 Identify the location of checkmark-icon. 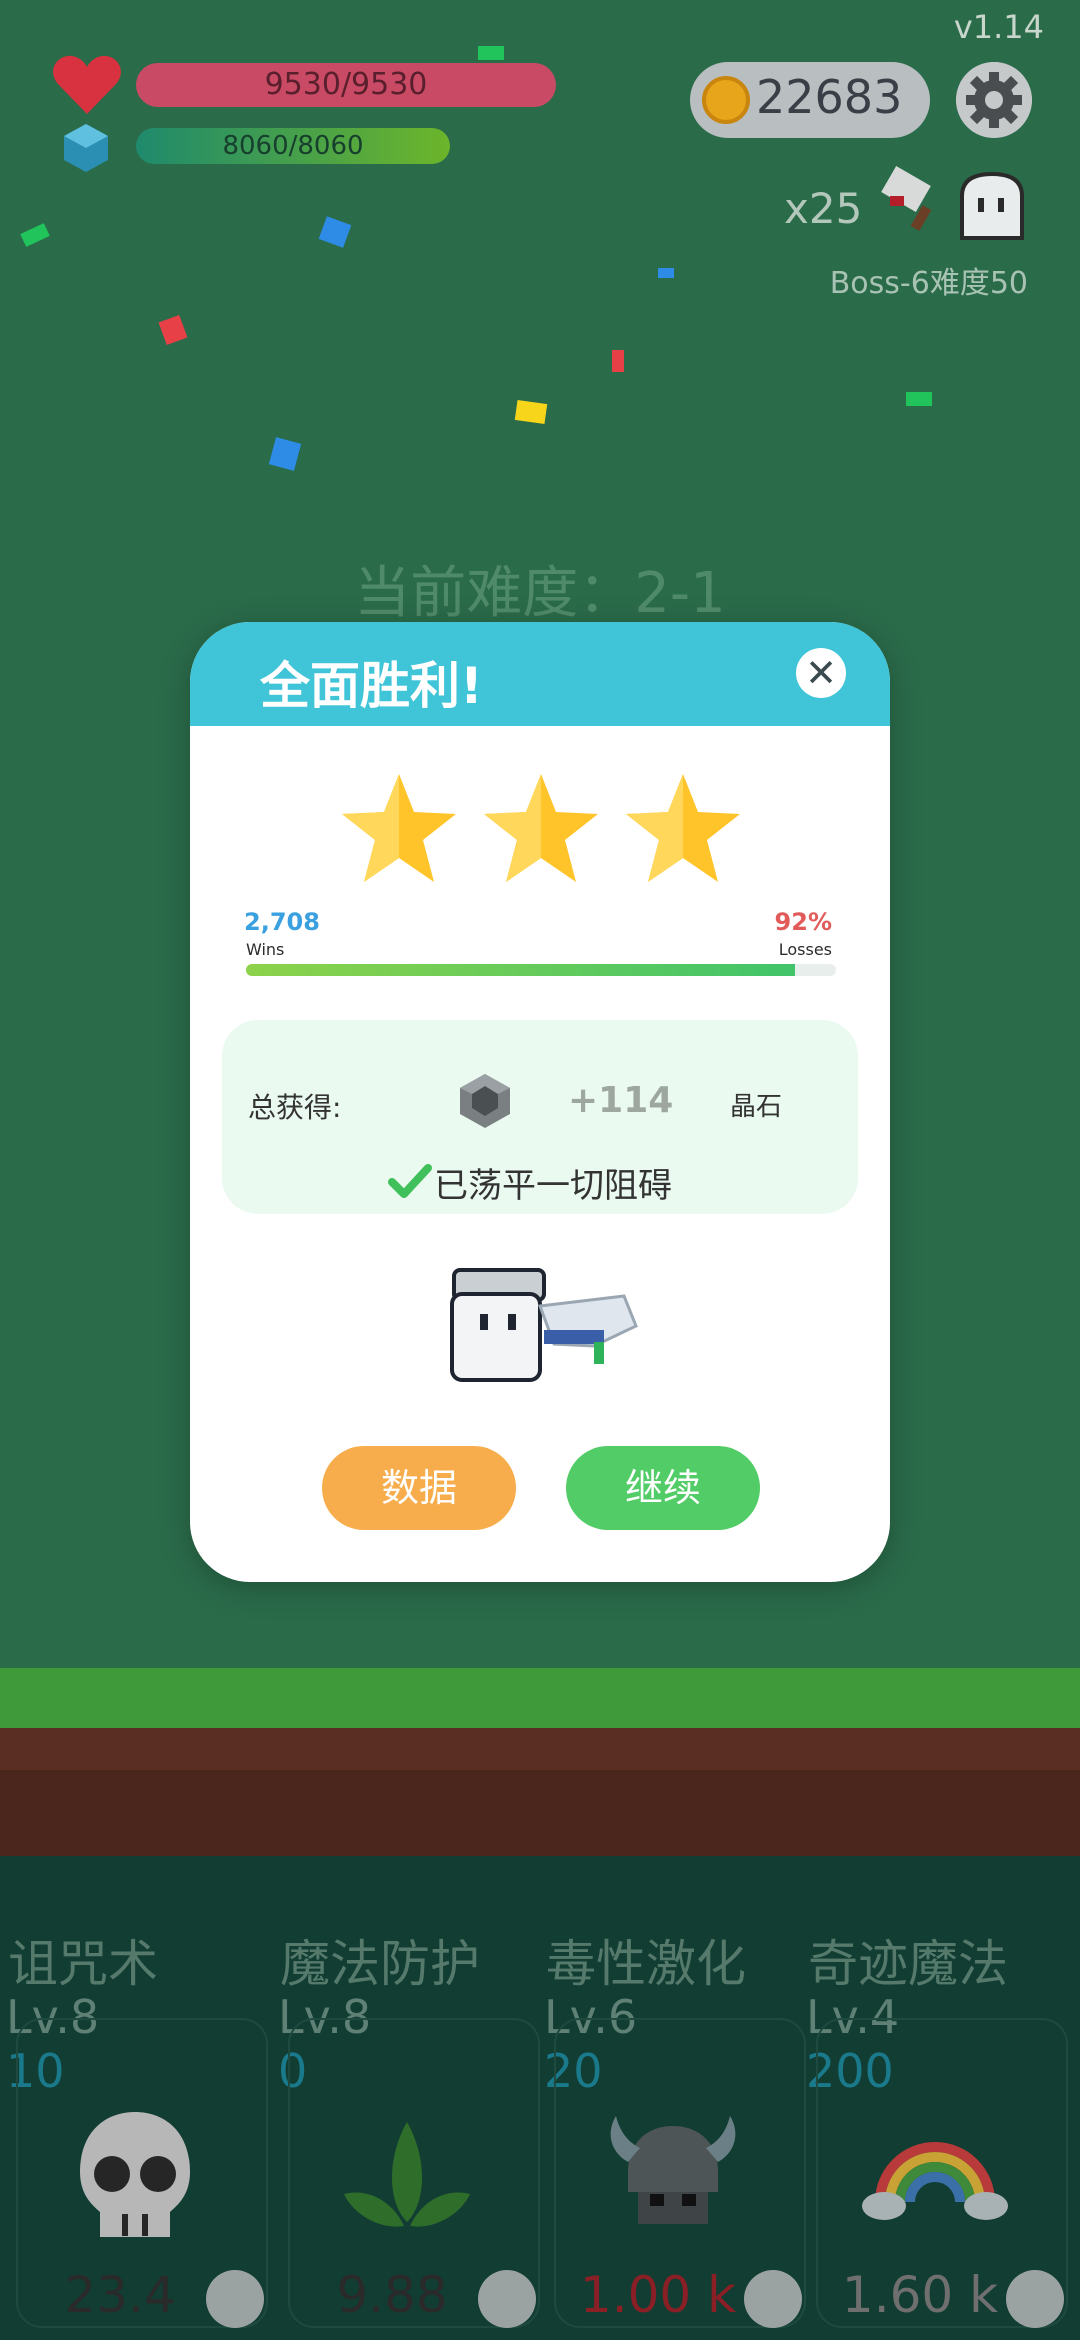
(410, 1181).